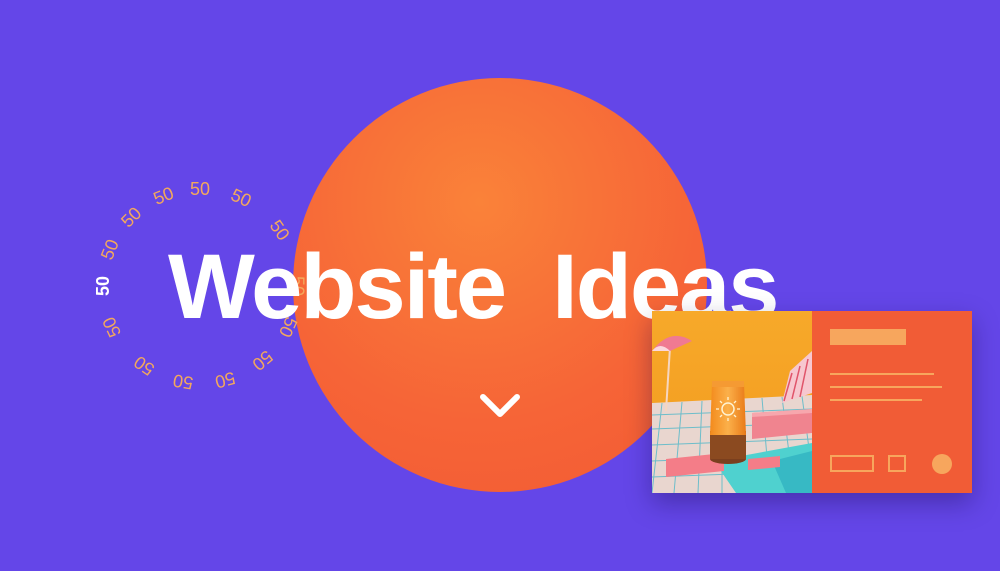 The width and height of the screenshot is (1000, 571). What do you see at coordinates (942, 464) in the screenshot?
I see `placeholder-circle-button` at bounding box center [942, 464].